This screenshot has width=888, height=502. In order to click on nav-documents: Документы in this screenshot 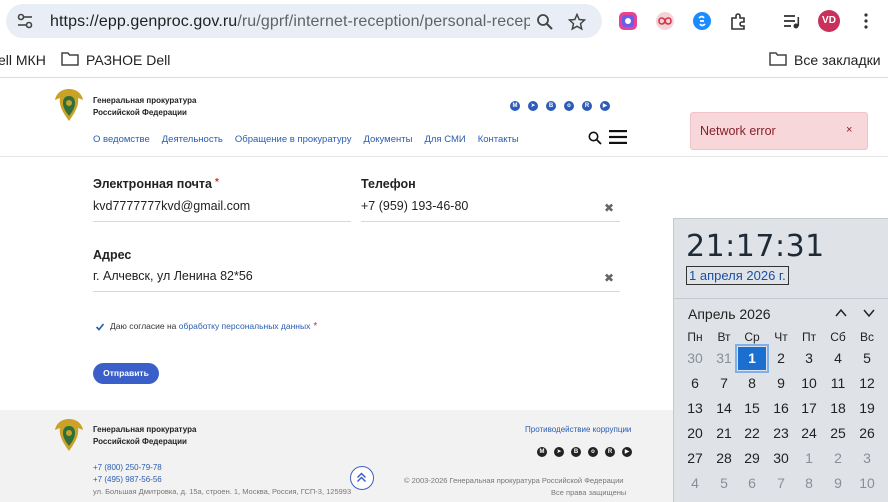, I will do `click(387, 139)`.